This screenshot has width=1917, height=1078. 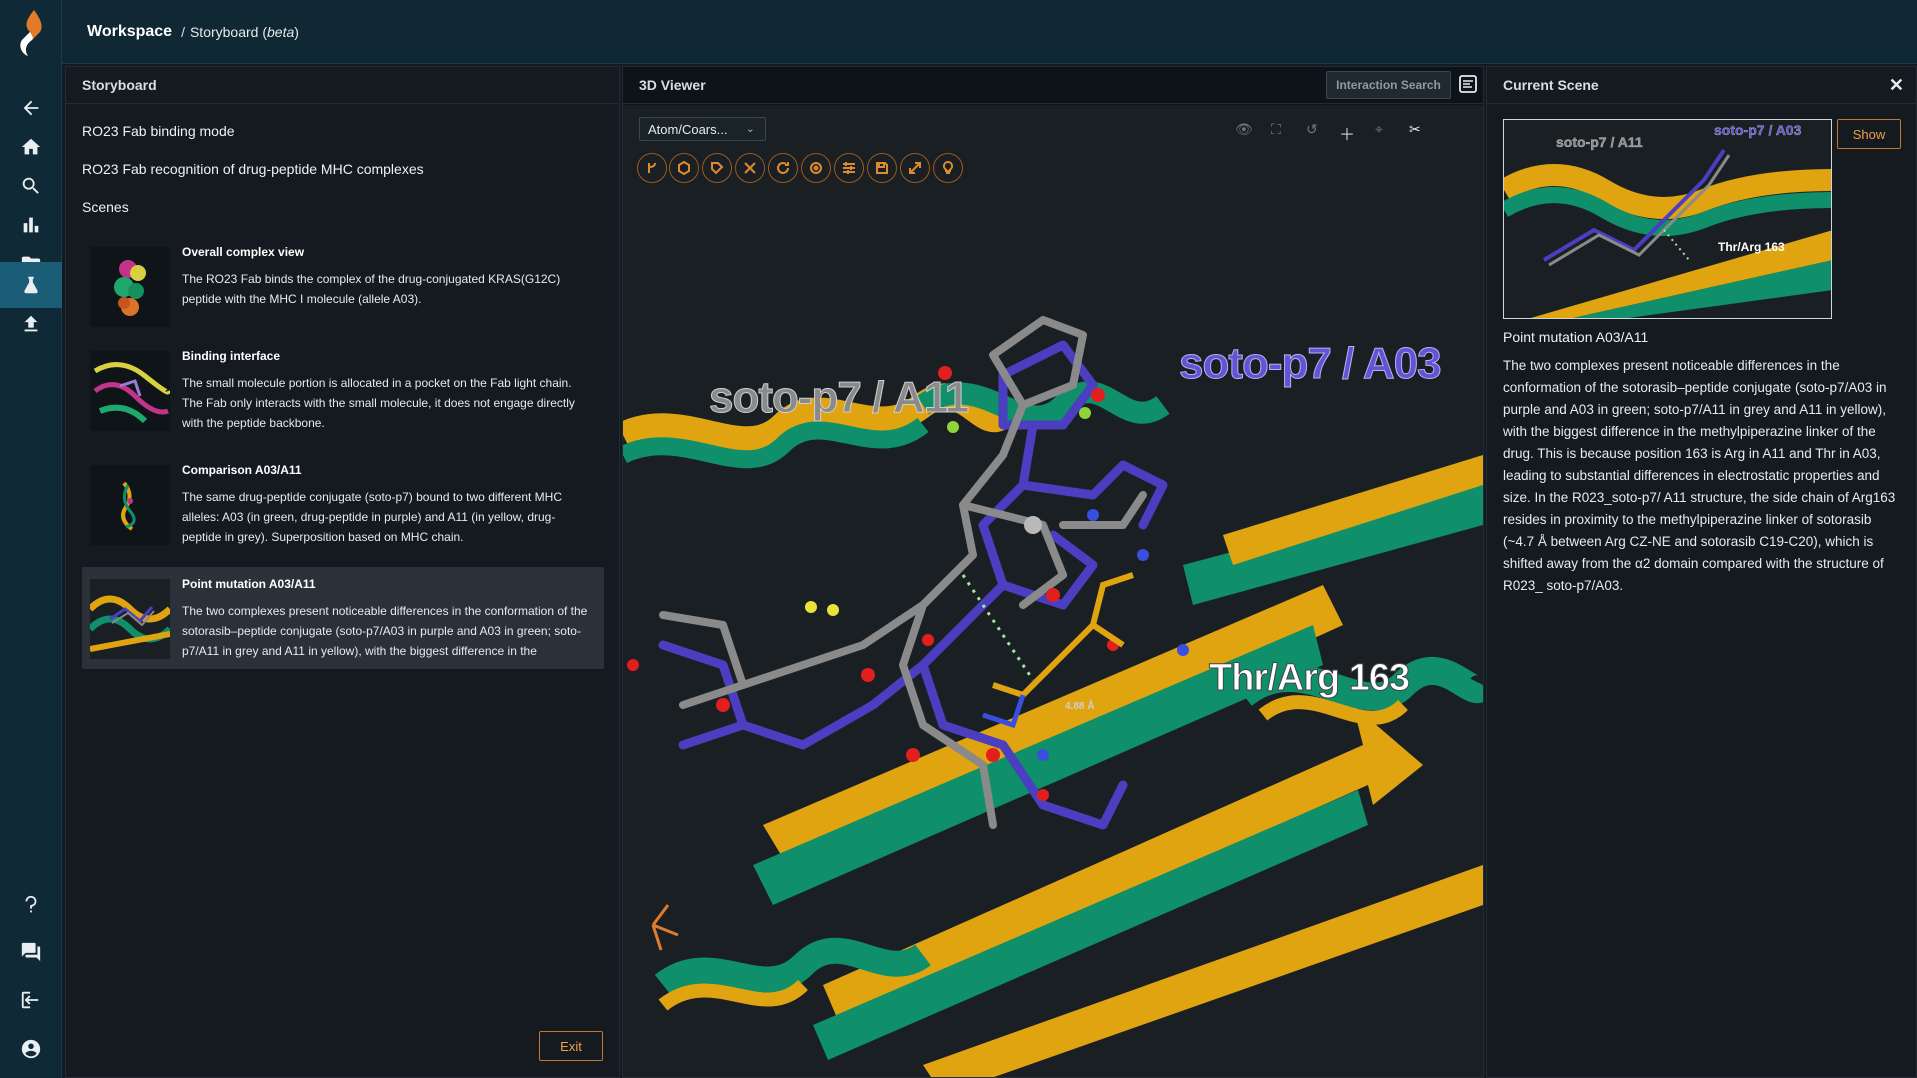 What do you see at coordinates (129, 32) in the screenshot?
I see `breadcrumb-workspace: Workspace` at bounding box center [129, 32].